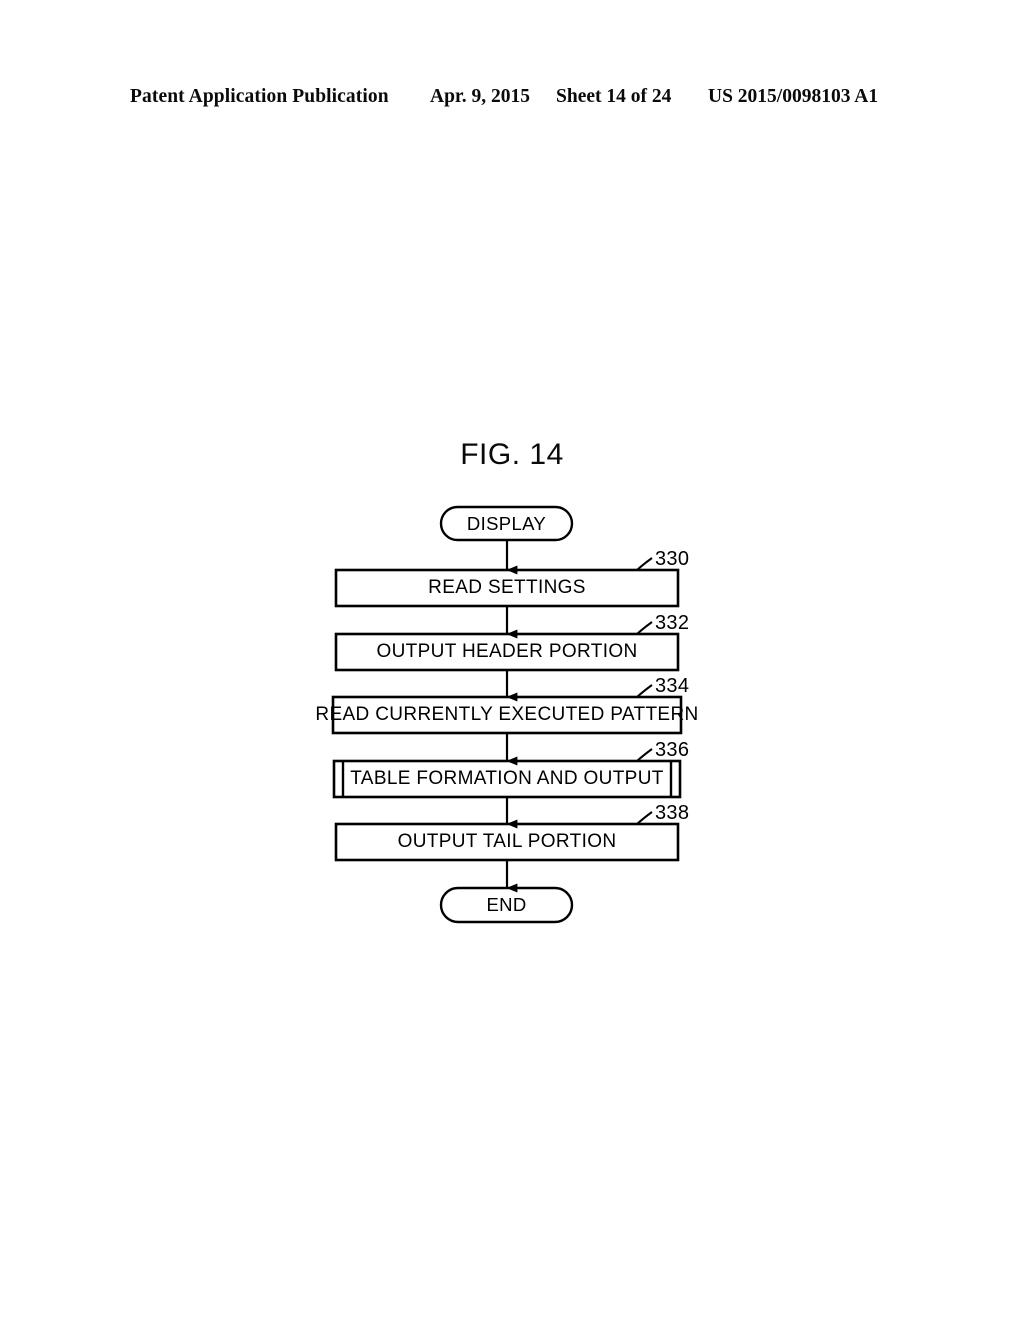  Describe the element at coordinates (672, 623) in the screenshot. I see `reference-number-332: 332` at that location.